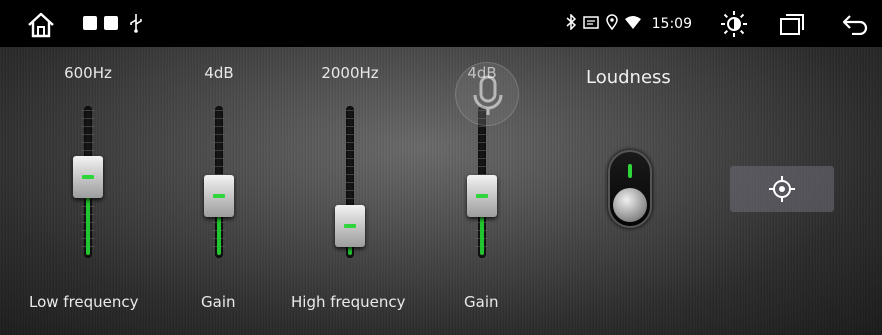  Describe the element at coordinates (41, 25) in the screenshot. I see `home-icon` at that location.